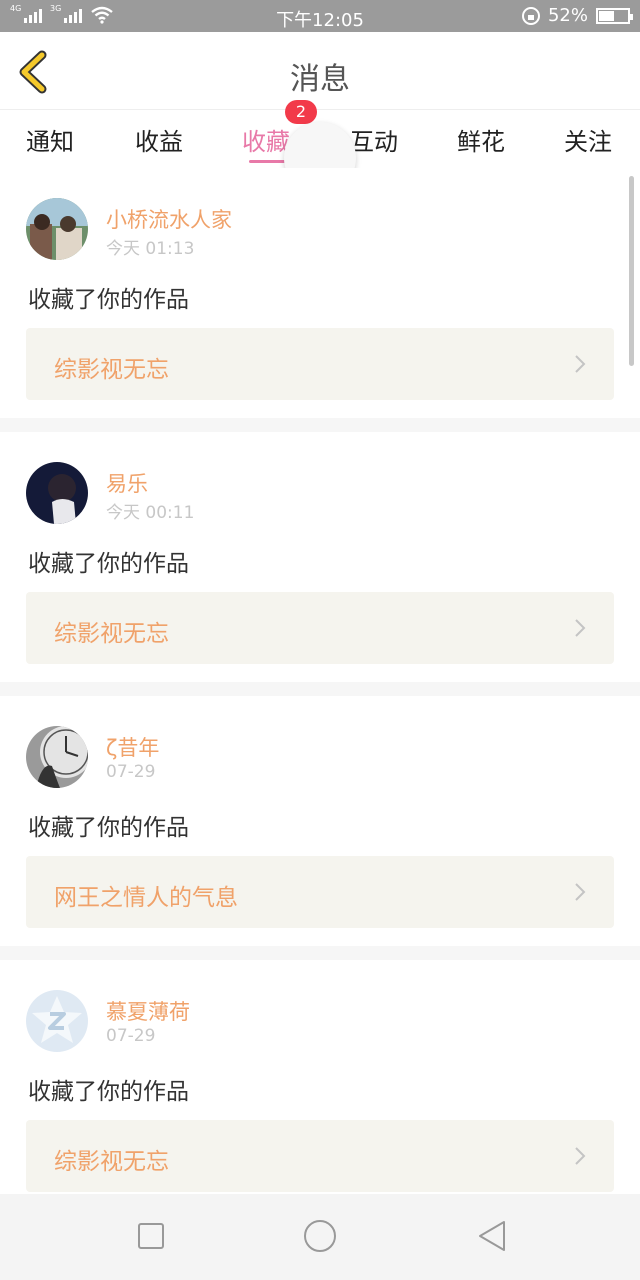 The height and width of the screenshot is (1280, 640). Describe the element at coordinates (320, 79) in the screenshot. I see `page-title: 消息` at that location.